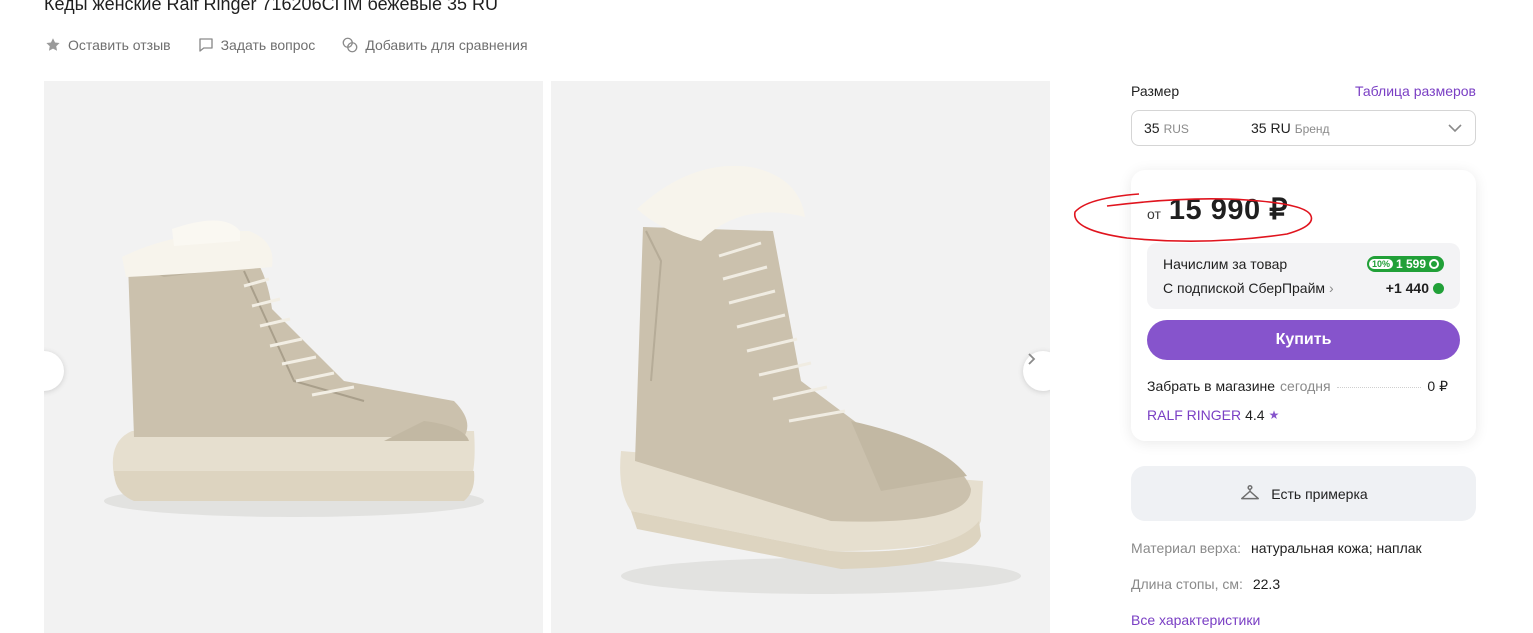  I want to click on annotation-ellipse, so click(1193, 217).